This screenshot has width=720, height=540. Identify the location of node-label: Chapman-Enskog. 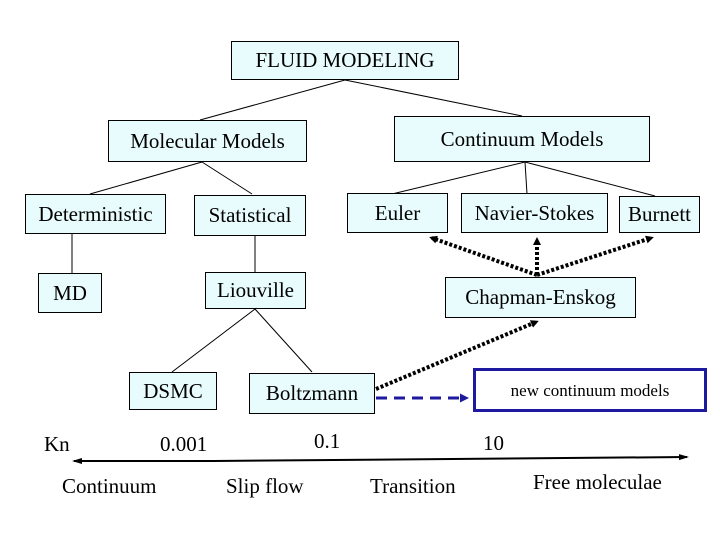
(540, 297).